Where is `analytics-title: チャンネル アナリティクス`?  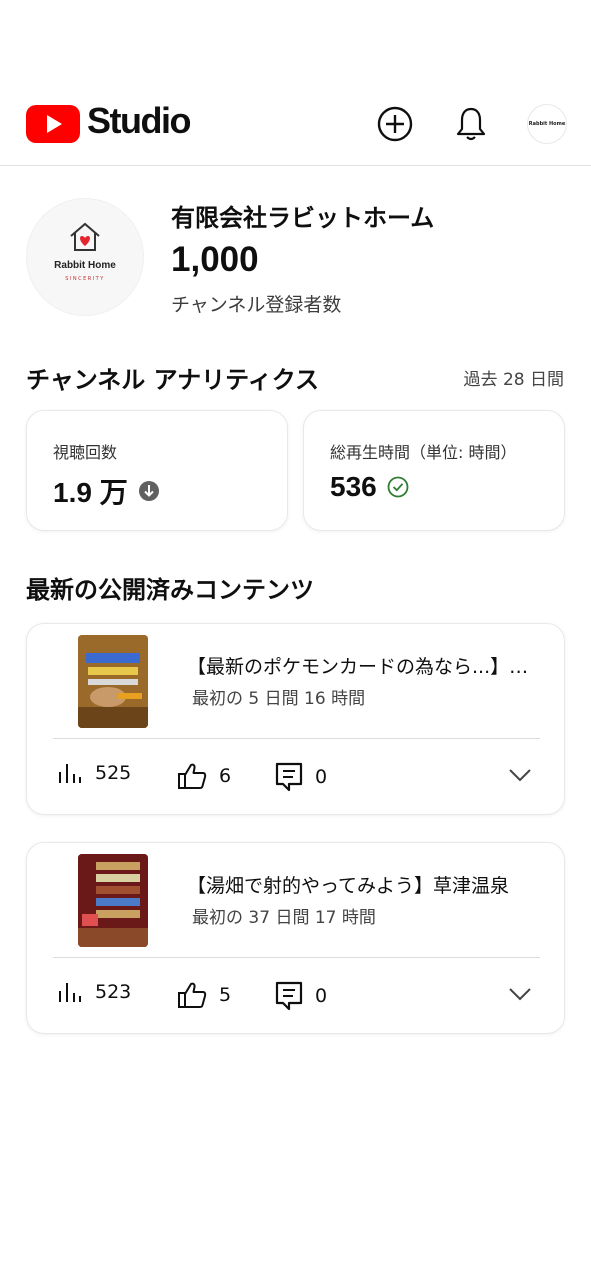 analytics-title: チャンネル アナリティクス is located at coordinates (172, 380).